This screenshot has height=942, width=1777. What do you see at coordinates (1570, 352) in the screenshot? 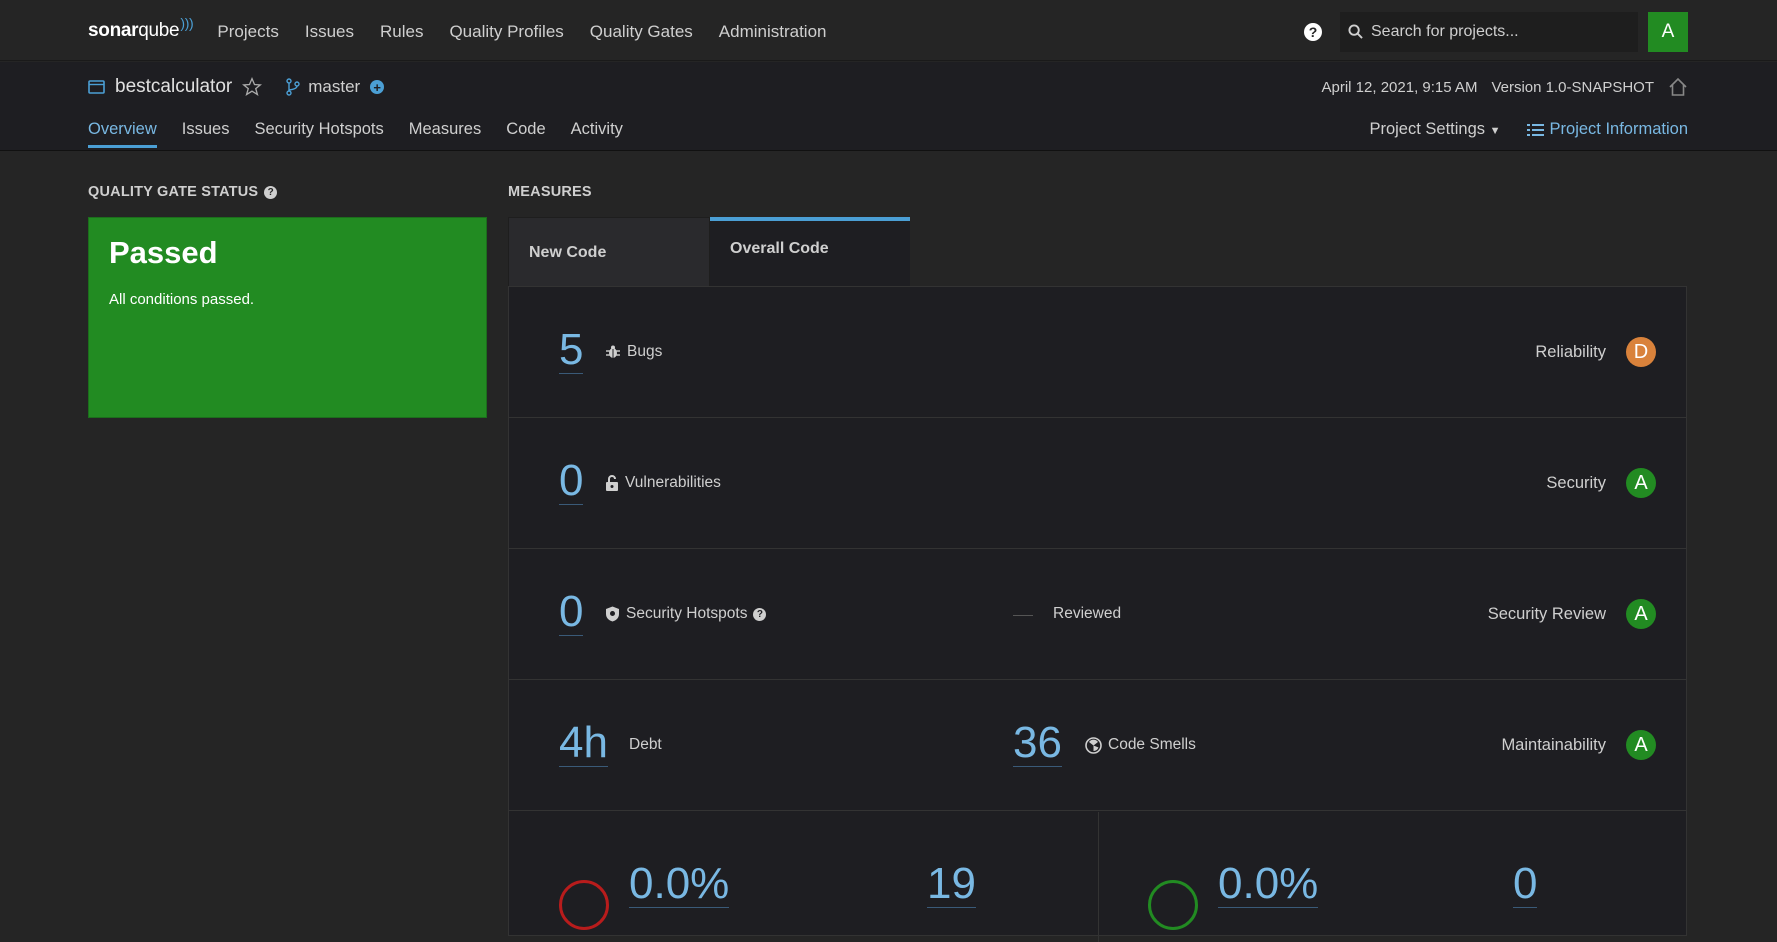
I see `reliability-label: Reliability` at bounding box center [1570, 352].